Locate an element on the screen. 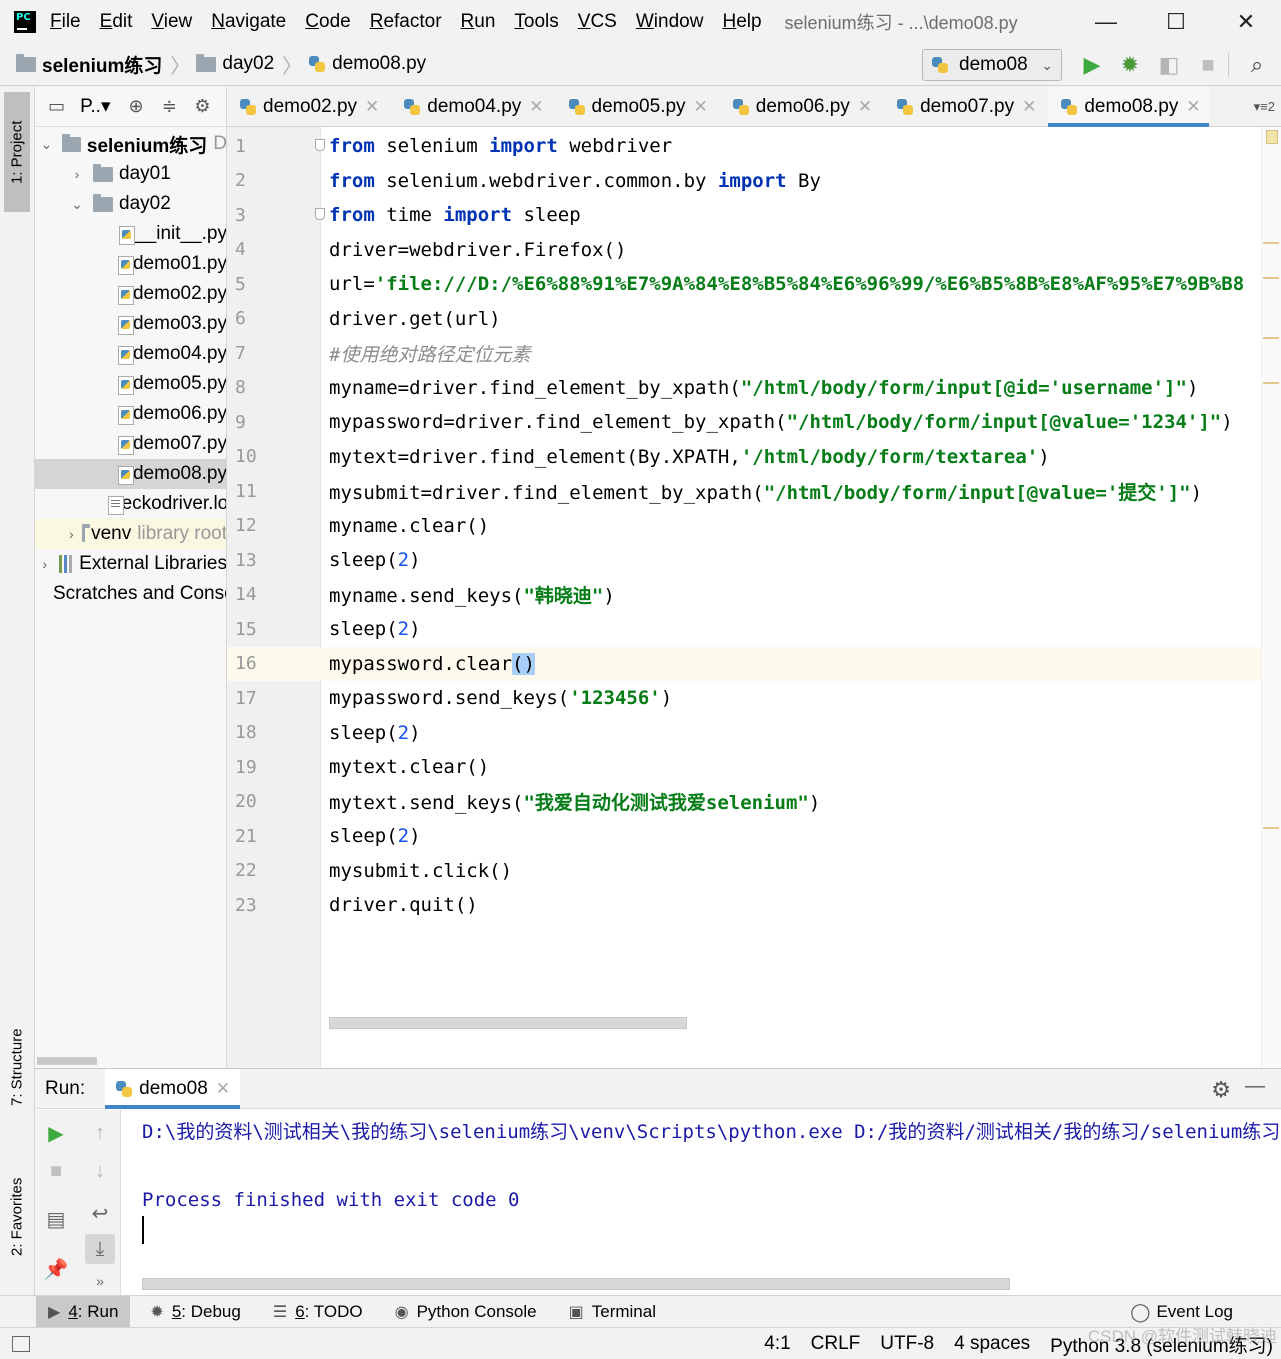 The width and height of the screenshot is (1281, 1359). tree-item: geckodriver.log is located at coordinates (130, 504).